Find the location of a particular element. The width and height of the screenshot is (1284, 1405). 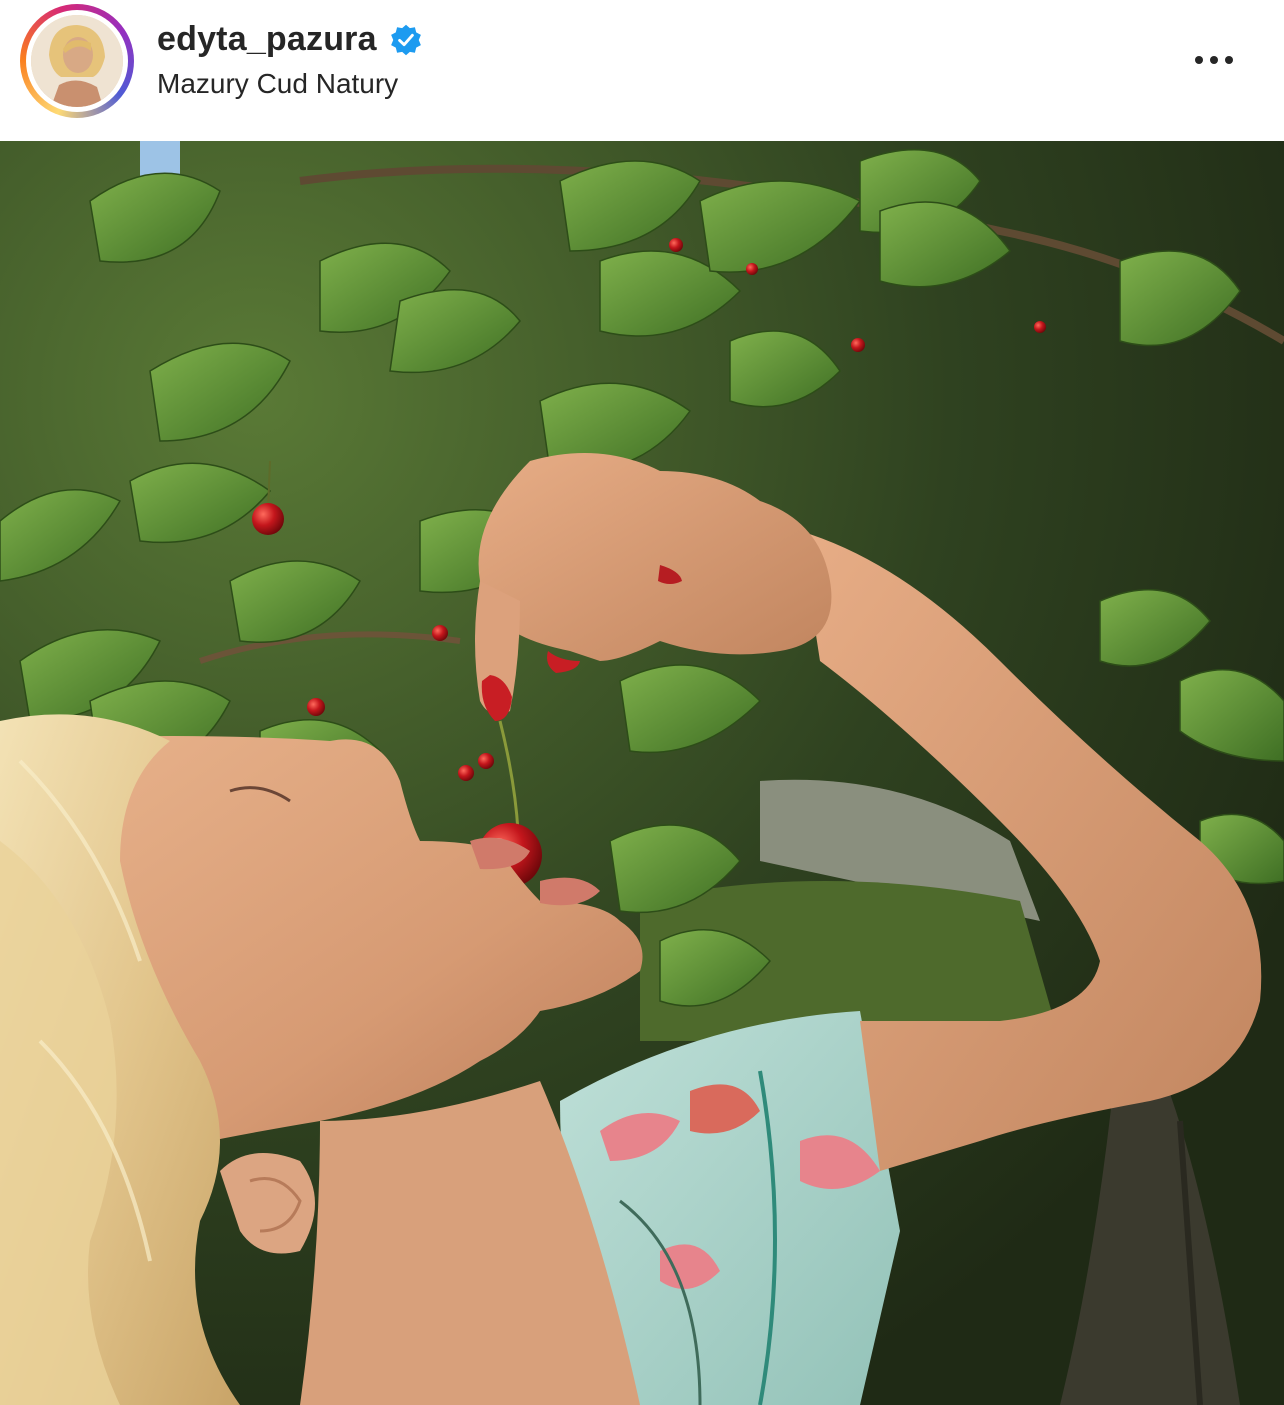

avatar-border is located at coordinates (77, 61).